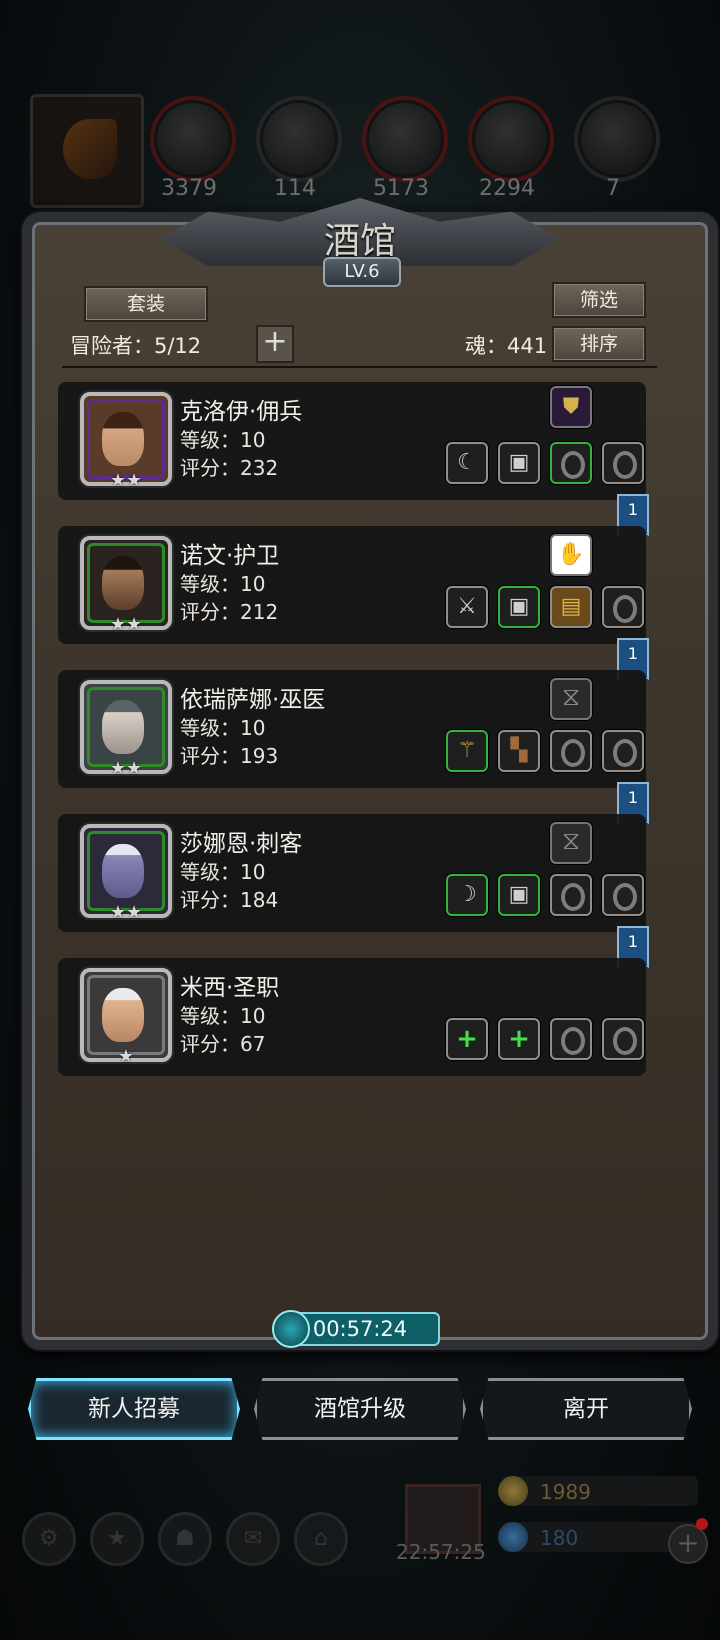 This screenshot has height=1640, width=720. What do you see at coordinates (291, 1329) in the screenshot?
I see `clock-icon` at bounding box center [291, 1329].